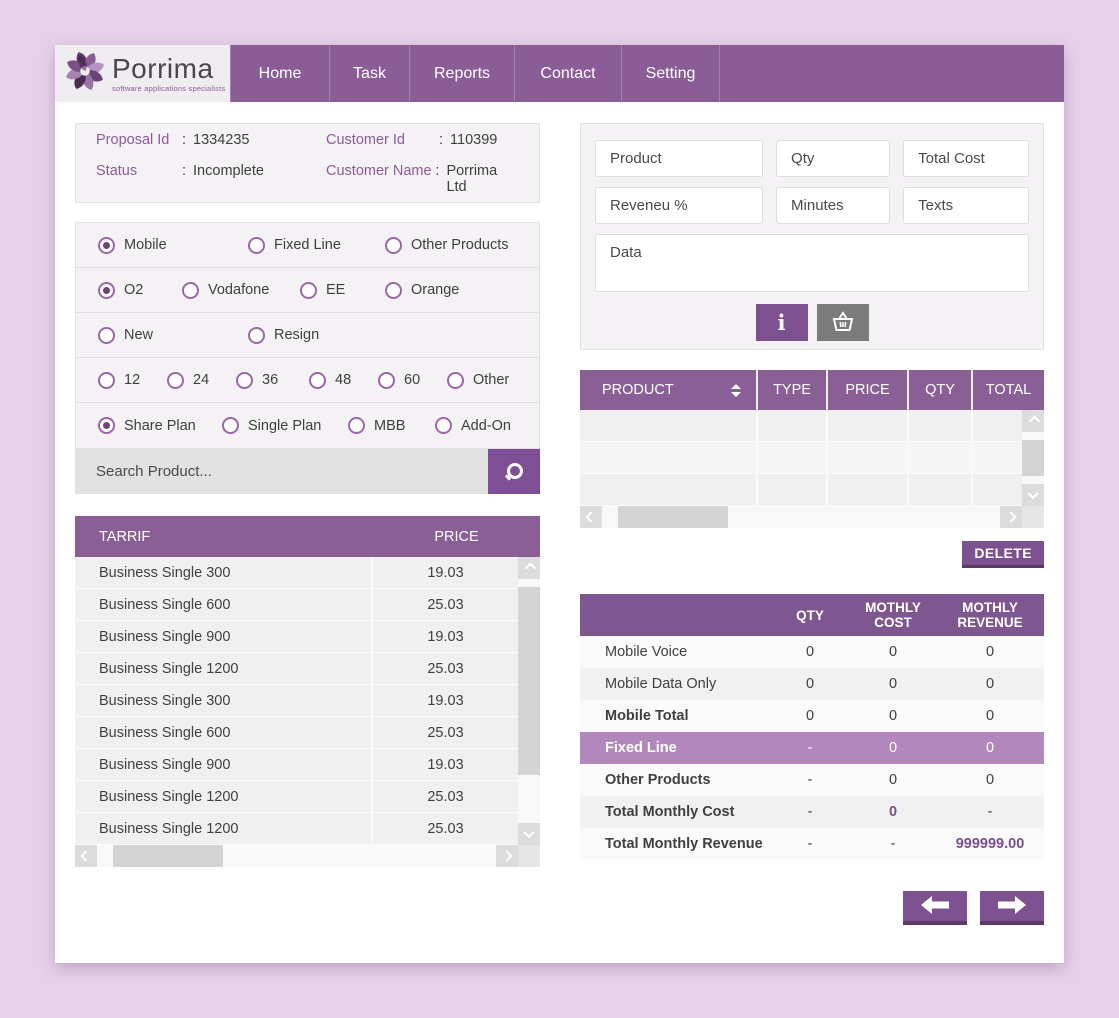 The image size is (1119, 1018). I want to click on add-to-basket-button, so click(842, 322).